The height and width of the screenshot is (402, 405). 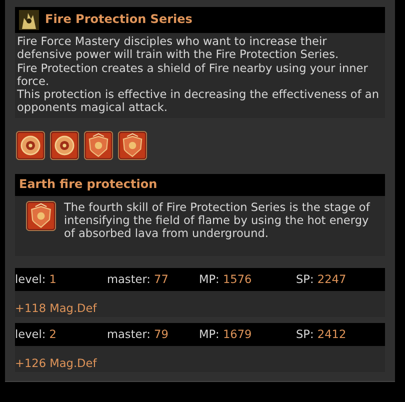 What do you see at coordinates (198, 101) in the screenshot?
I see `description-text: This protection is effective in decreasing the effectiveness of an opponents magical attack.` at bounding box center [198, 101].